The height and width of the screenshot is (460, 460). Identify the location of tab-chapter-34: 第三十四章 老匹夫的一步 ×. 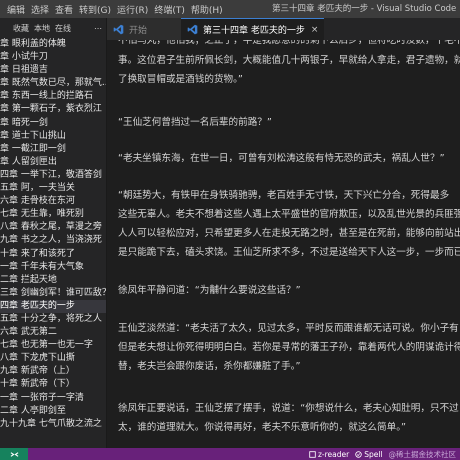
(253, 29).